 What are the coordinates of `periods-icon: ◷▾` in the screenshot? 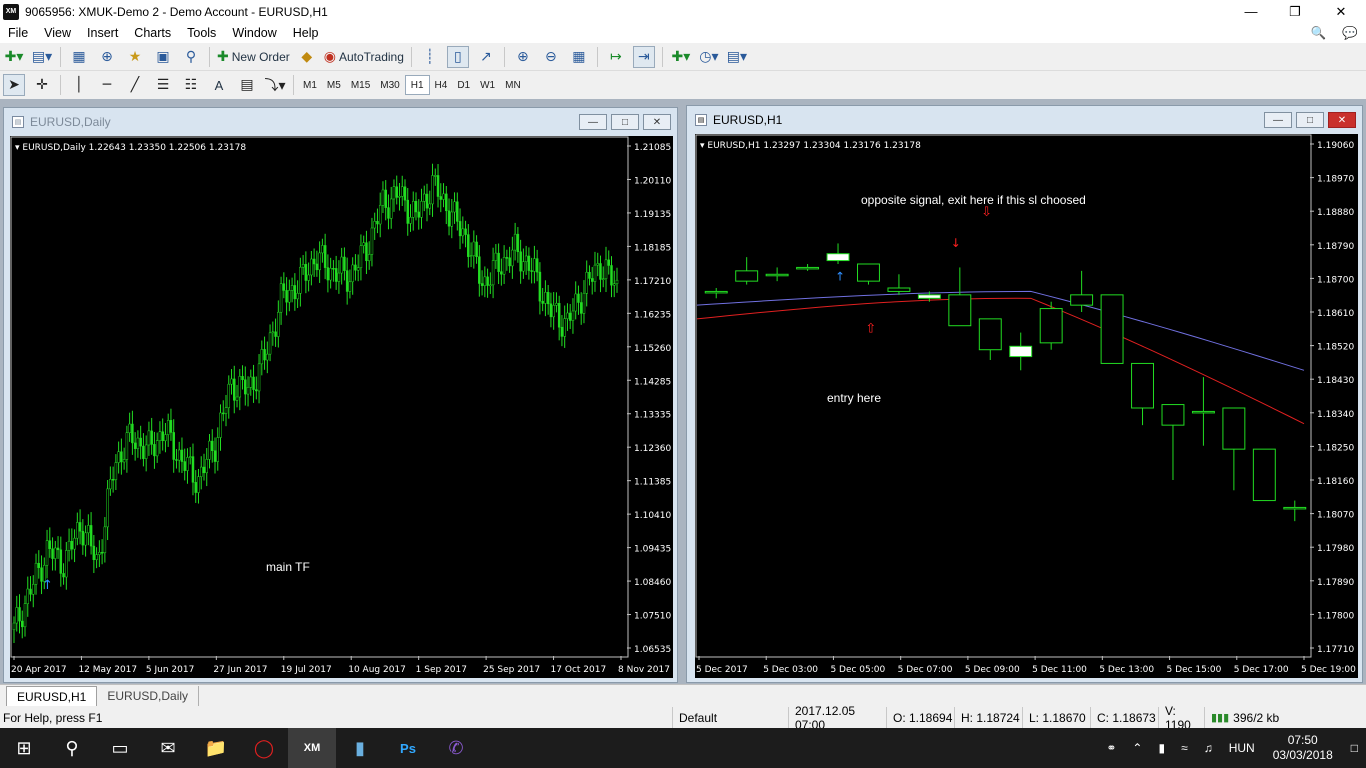 It's located at (709, 57).